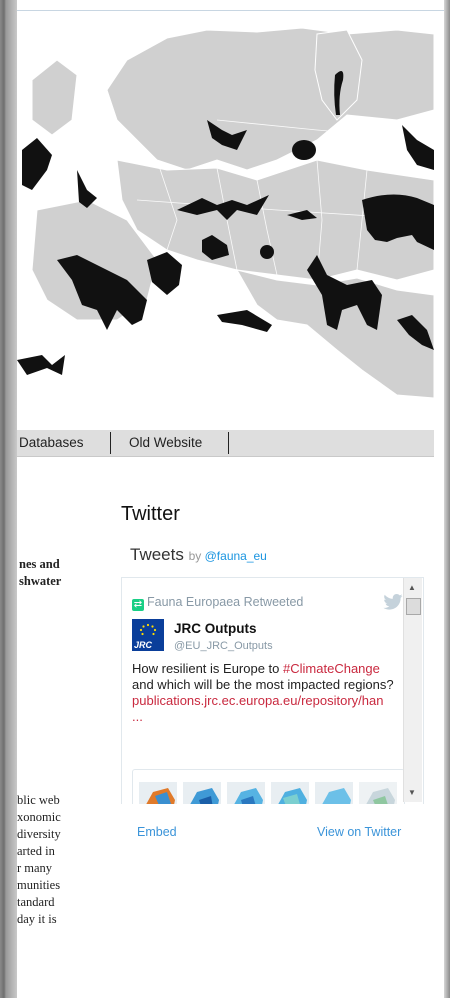 Image resolution: width=461 pixels, height=998 pixels. Describe the element at coordinates (412, 587) in the screenshot. I see `scroll-up-icon: ▲` at that location.